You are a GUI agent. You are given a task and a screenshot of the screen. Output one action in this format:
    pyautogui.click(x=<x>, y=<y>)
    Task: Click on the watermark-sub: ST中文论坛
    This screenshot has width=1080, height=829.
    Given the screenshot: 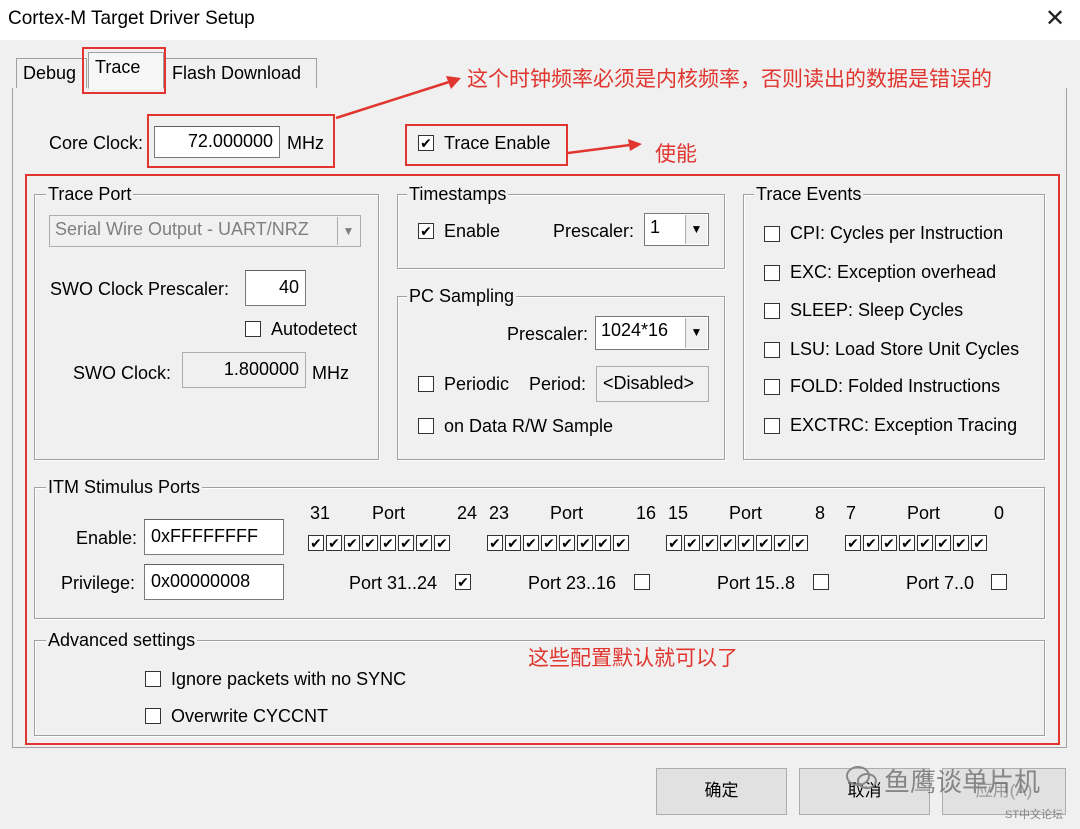 What is the action you would take?
    pyautogui.click(x=1034, y=815)
    